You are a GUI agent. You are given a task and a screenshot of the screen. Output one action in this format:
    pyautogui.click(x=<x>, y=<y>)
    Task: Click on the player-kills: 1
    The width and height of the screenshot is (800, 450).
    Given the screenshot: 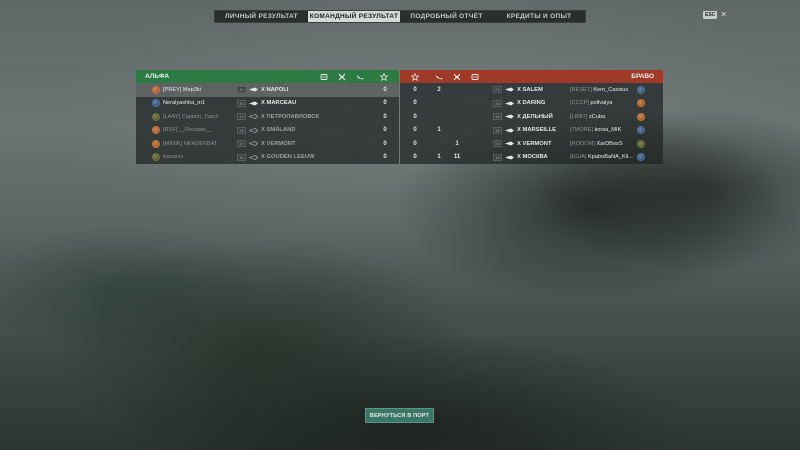 What is the action you would take?
    pyautogui.click(x=439, y=130)
    